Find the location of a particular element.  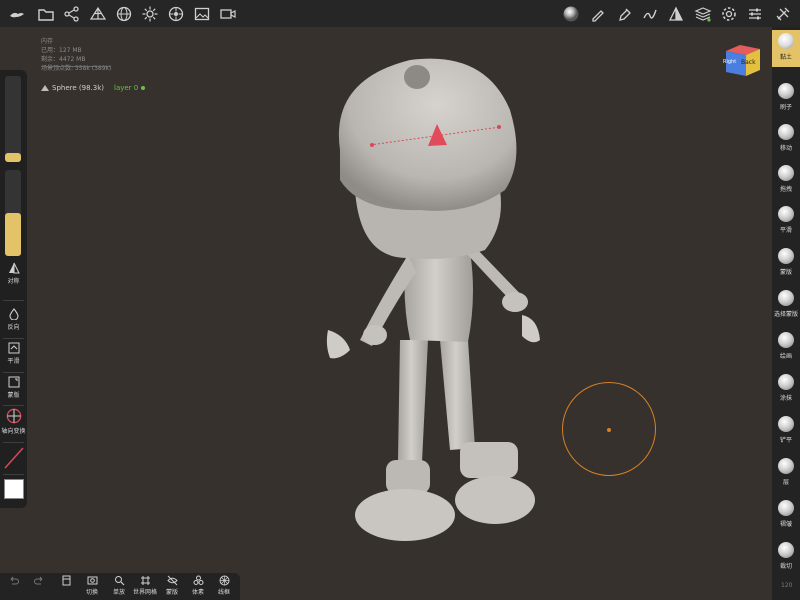

invert-button: 反向 is located at coordinates (13, 319).